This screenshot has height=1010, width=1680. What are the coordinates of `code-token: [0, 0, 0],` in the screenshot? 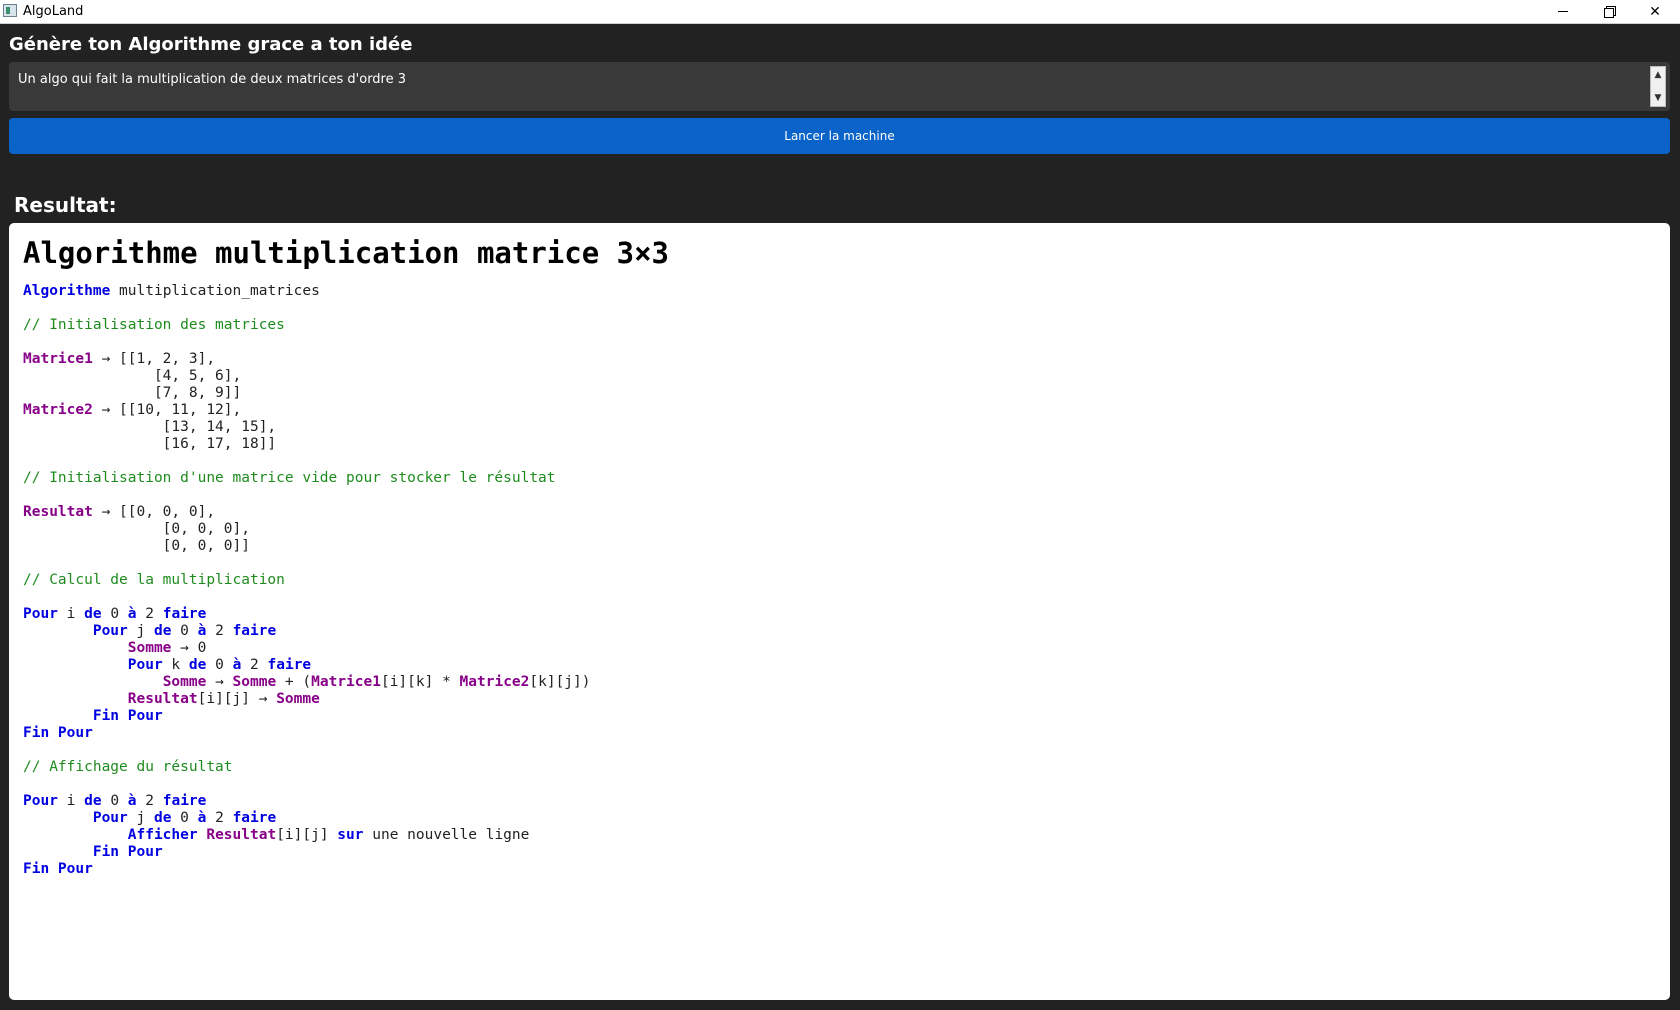 It's located at (136, 529).